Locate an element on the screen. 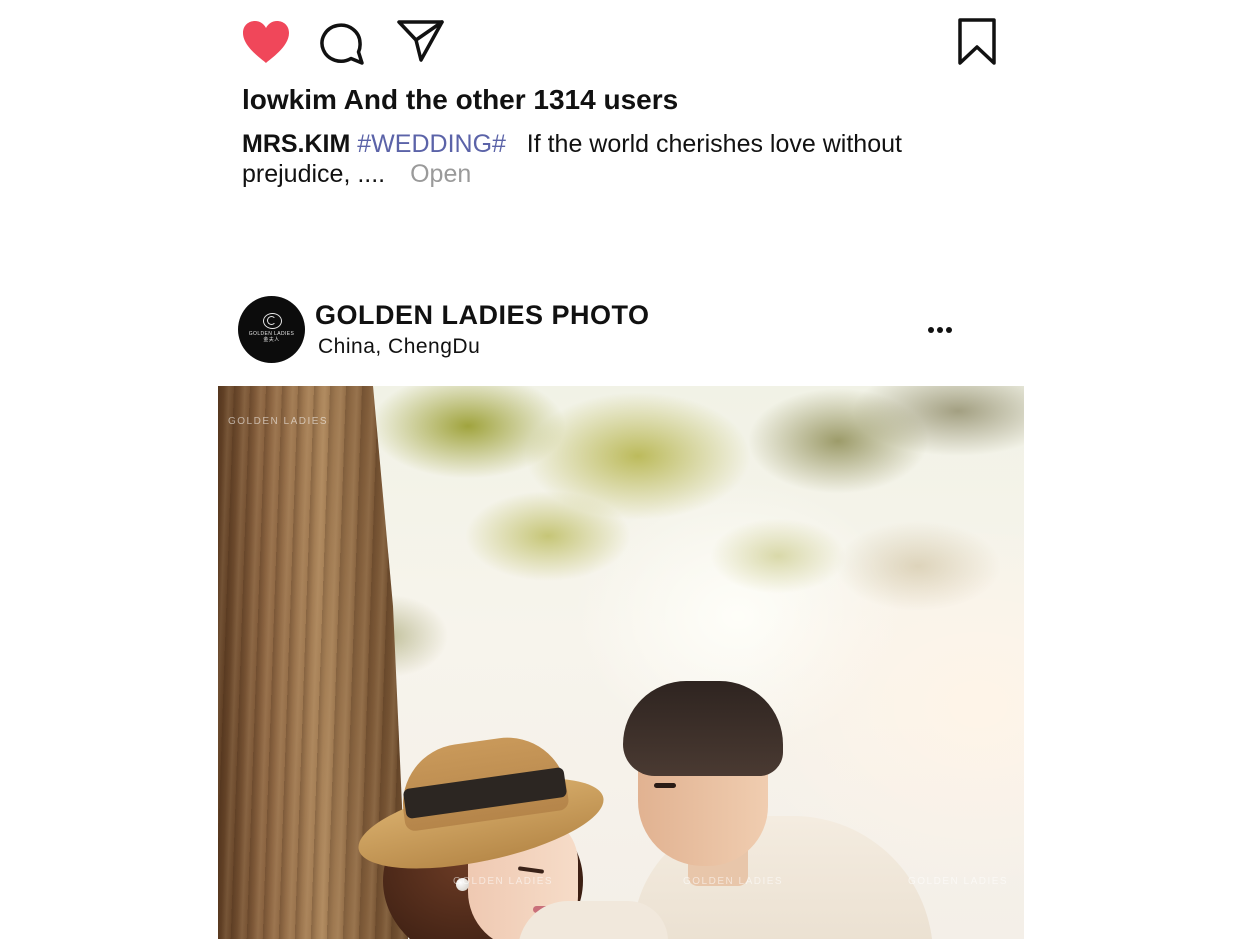 This screenshot has height=939, width=1250. send-icon is located at coordinates (421, 41).